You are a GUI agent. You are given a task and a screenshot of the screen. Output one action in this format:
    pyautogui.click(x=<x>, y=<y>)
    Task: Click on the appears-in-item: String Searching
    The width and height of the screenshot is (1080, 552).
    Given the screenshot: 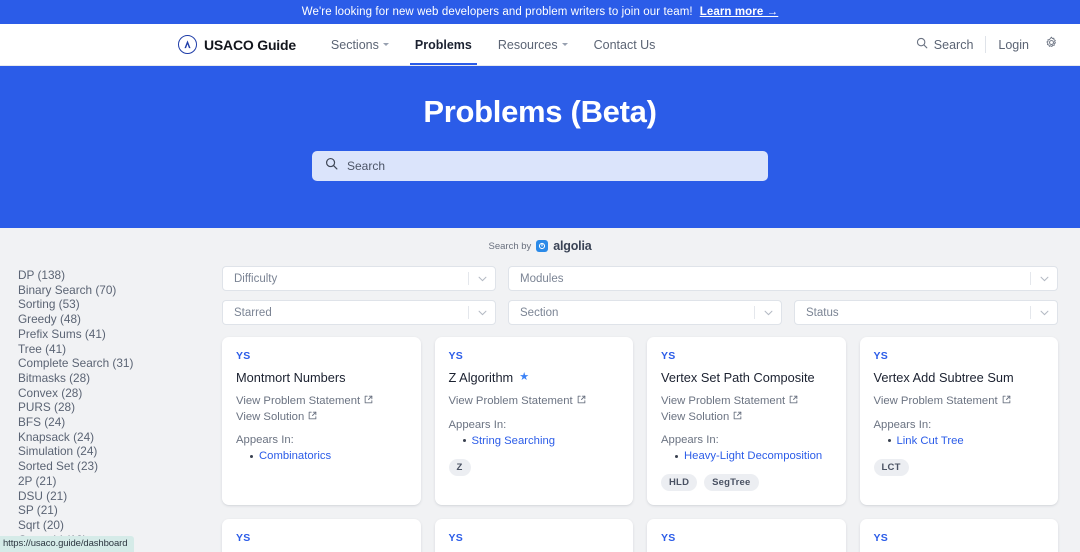 What is the action you would take?
    pyautogui.click(x=541, y=441)
    